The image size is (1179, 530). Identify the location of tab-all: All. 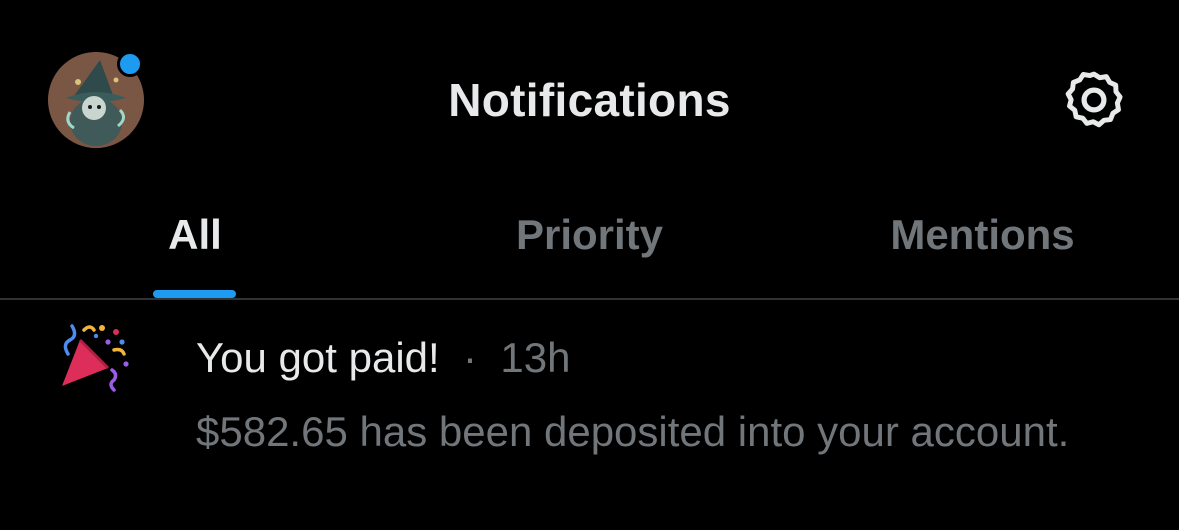
(196, 245).